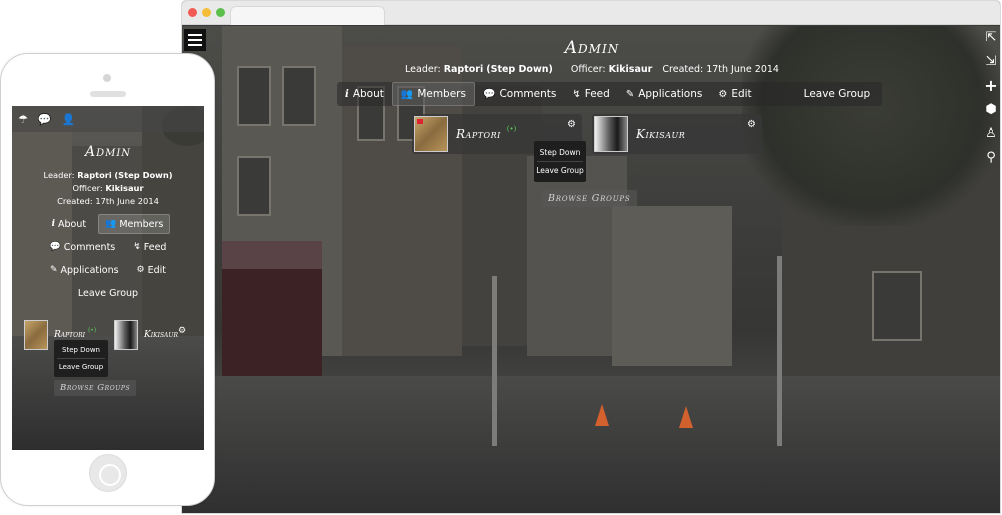 Image resolution: width=1002 pixels, height=515 pixels. What do you see at coordinates (111, 224) in the screenshot?
I see `people-icon: 👥` at bounding box center [111, 224].